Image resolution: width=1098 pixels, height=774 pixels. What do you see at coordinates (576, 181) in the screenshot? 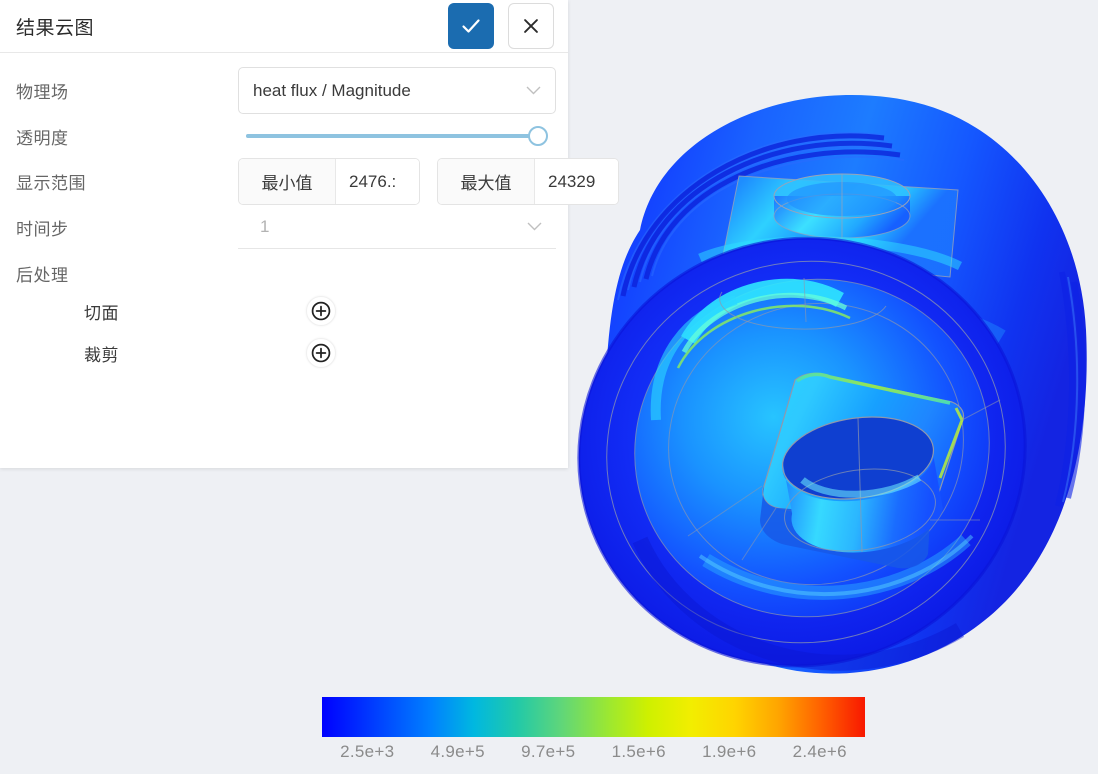
I see `max-value-input: 24329` at bounding box center [576, 181].